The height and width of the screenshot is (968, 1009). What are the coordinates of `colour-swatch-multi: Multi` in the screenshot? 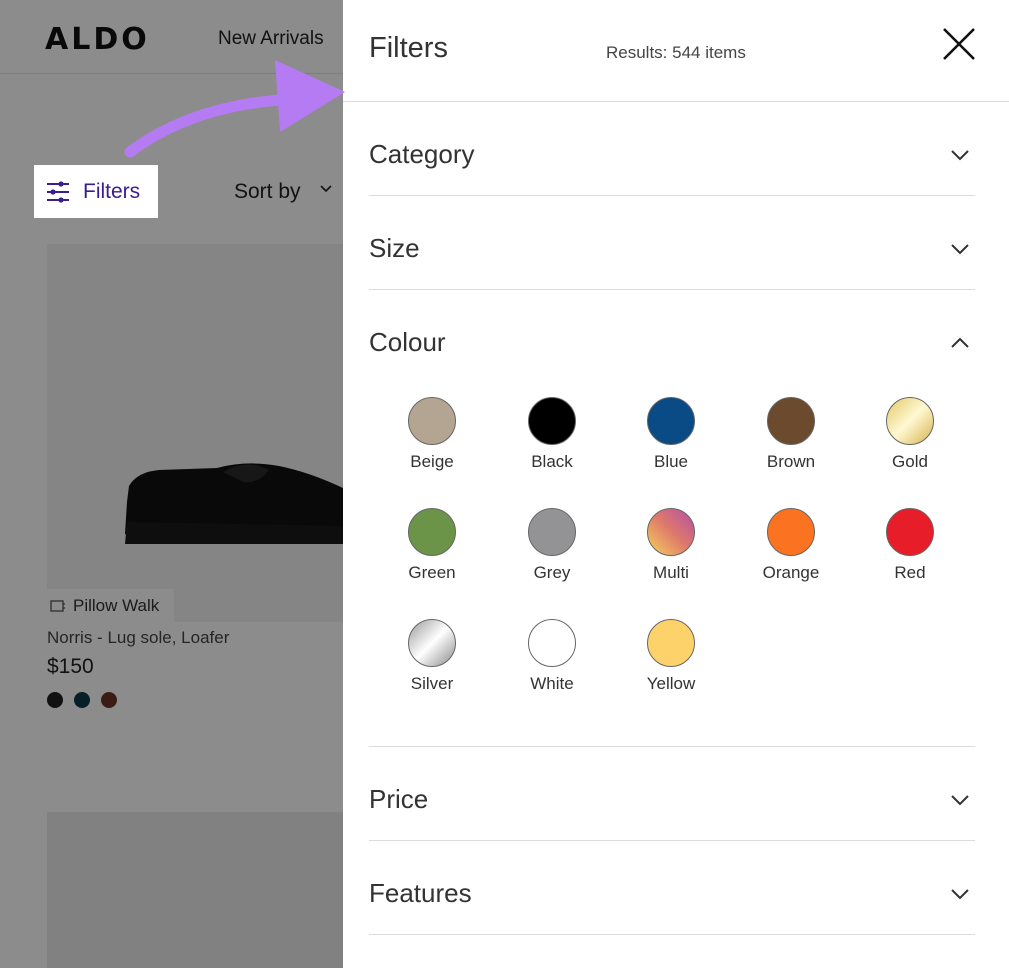 It's located at (671, 545).